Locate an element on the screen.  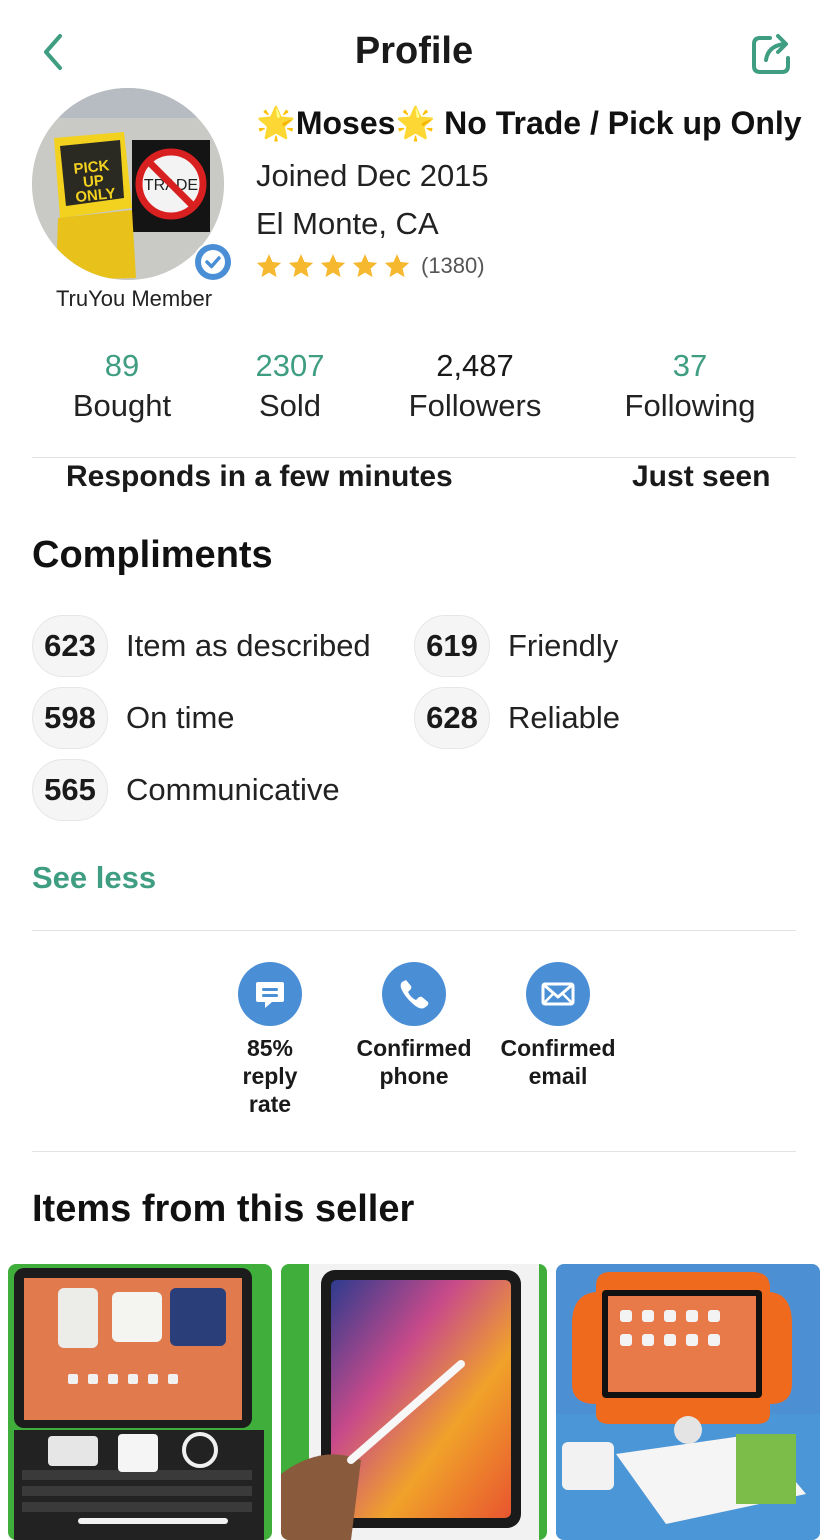
verification-reply-rate: 85% reply rate is located at coordinates (270, 1040).